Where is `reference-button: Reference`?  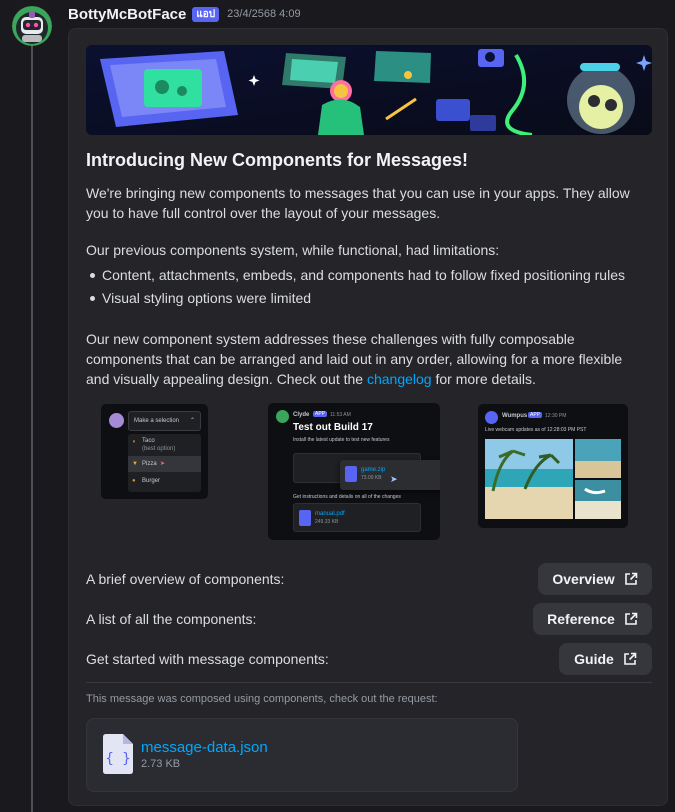 reference-button: Reference is located at coordinates (592, 619).